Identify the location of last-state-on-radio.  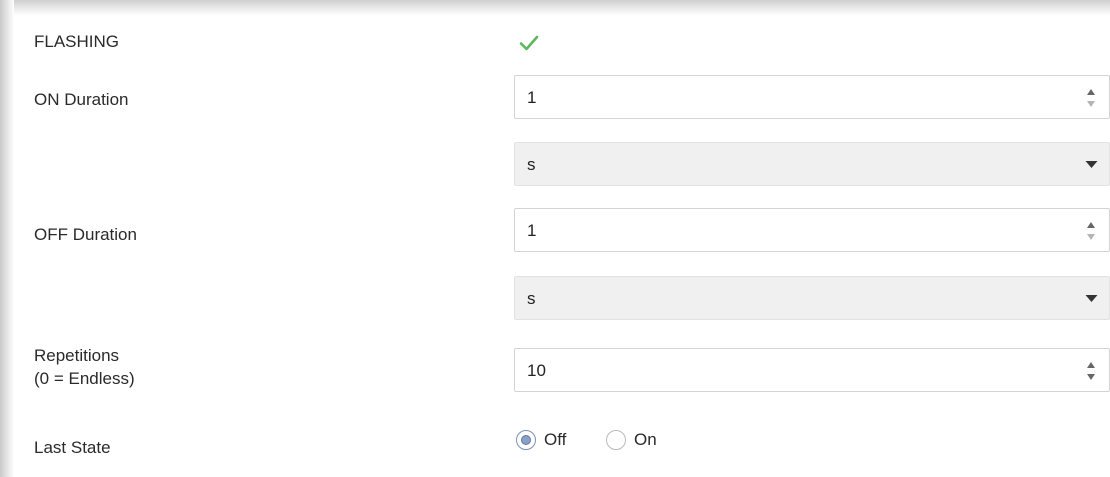
(616, 440).